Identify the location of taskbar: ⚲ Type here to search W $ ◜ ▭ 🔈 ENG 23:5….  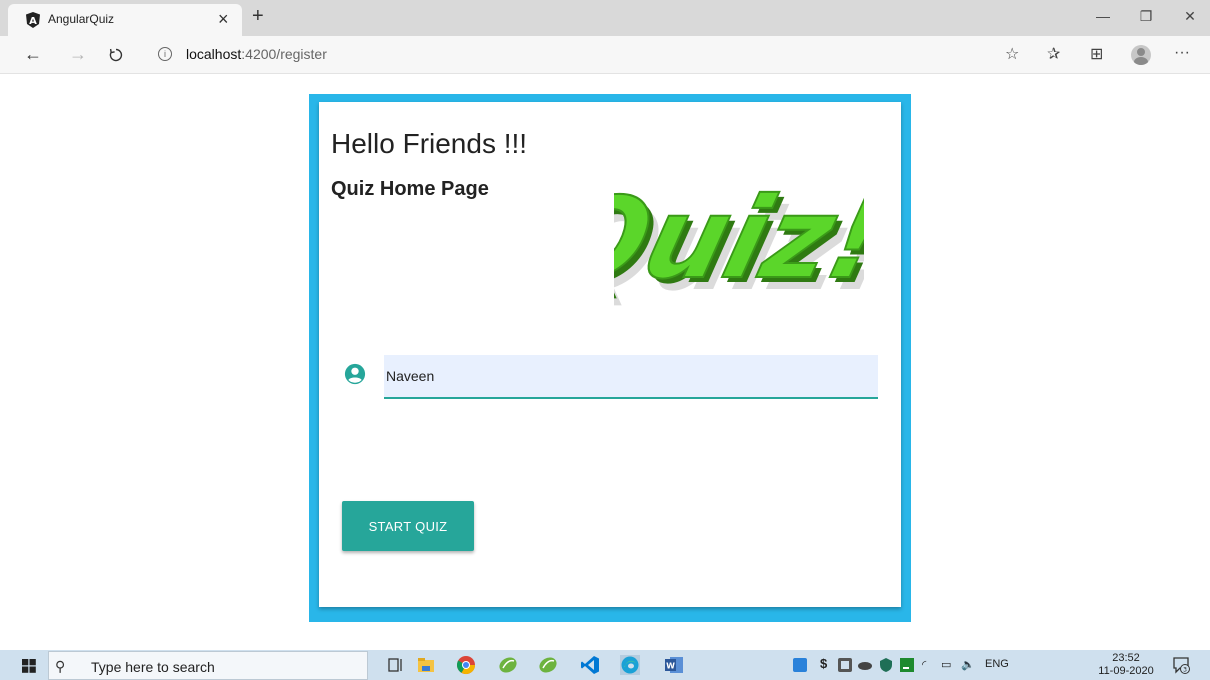
(605, 665).